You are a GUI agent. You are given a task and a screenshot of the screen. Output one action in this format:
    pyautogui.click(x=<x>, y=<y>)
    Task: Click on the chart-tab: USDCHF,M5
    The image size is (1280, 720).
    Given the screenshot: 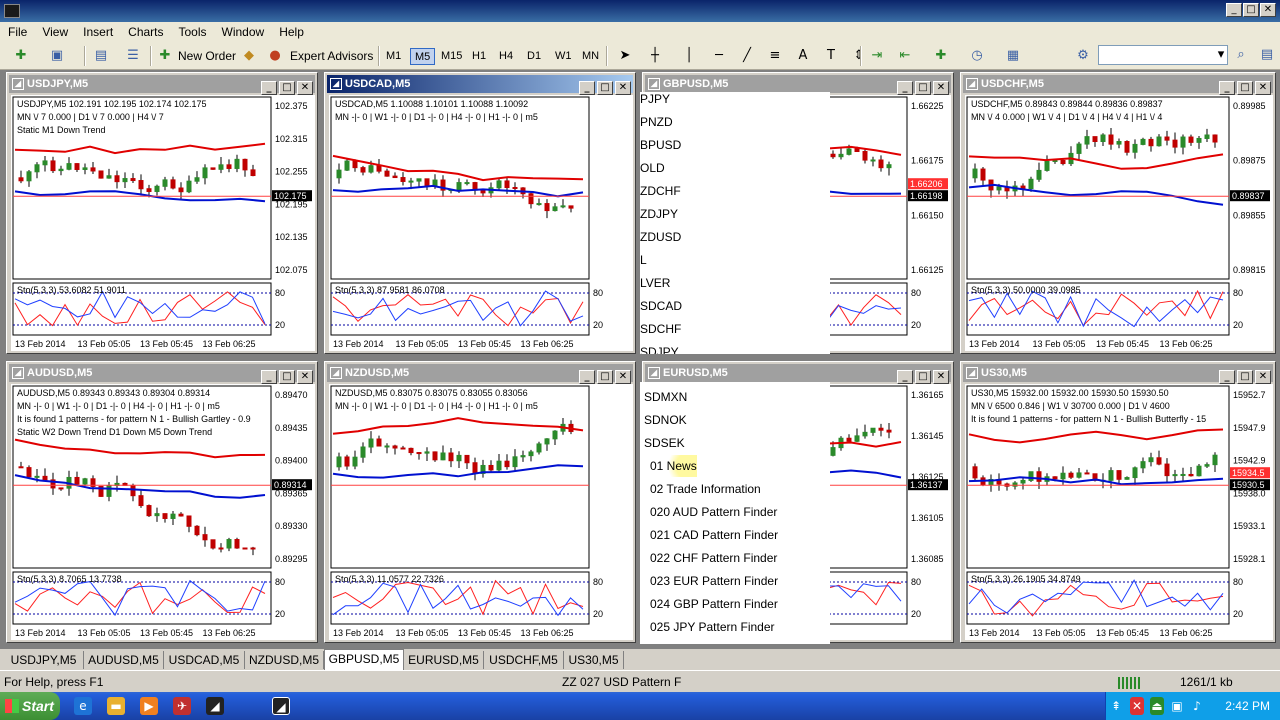 What is the action you would take?
    pyautogui.click(x=524, y=660)
    